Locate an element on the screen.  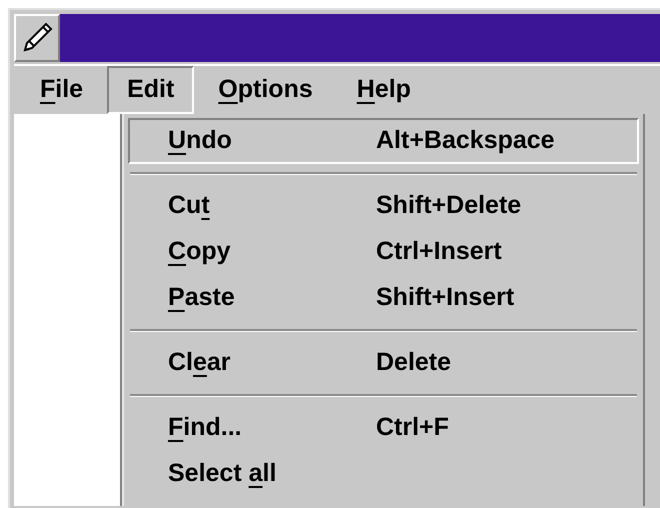
menu-item: Find... Ctrl+F is located at coordinates (383, 428).